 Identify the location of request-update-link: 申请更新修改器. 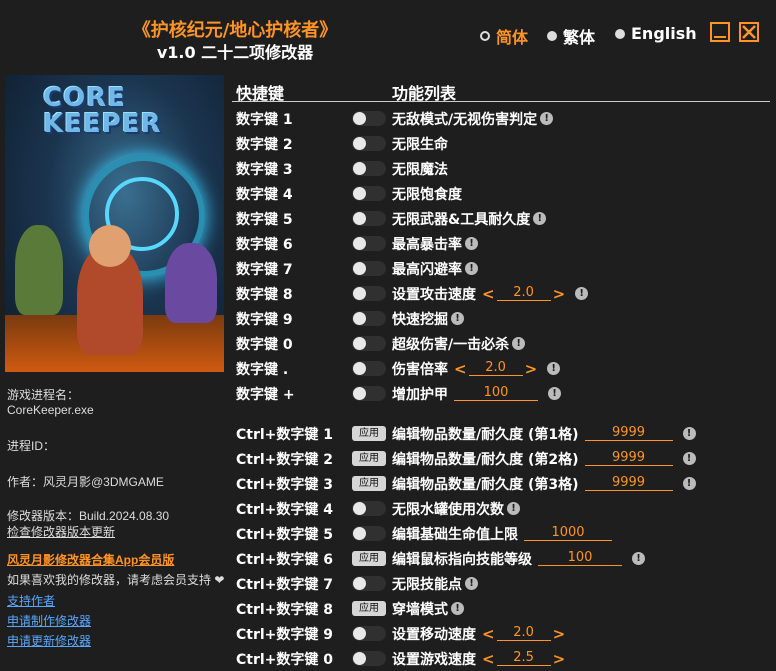
(49, 640).